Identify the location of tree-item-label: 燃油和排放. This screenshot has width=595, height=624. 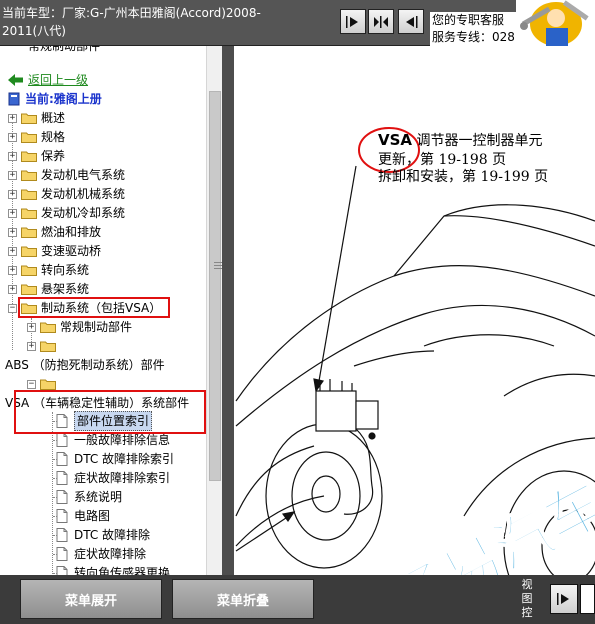
(71, 232).